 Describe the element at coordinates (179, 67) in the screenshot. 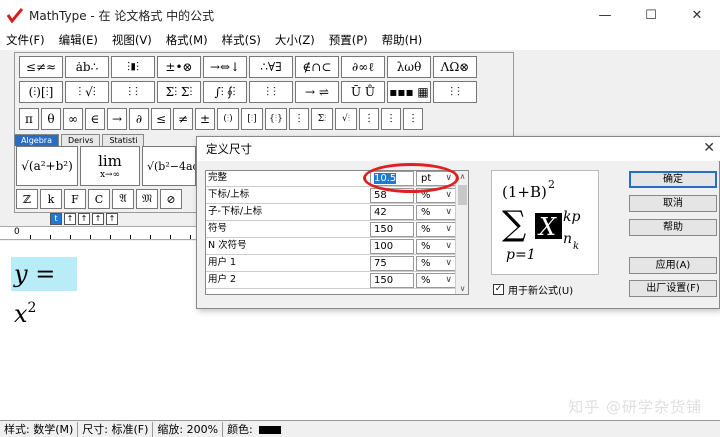

I see `operators-palette-button: ±•⊗` at that location.